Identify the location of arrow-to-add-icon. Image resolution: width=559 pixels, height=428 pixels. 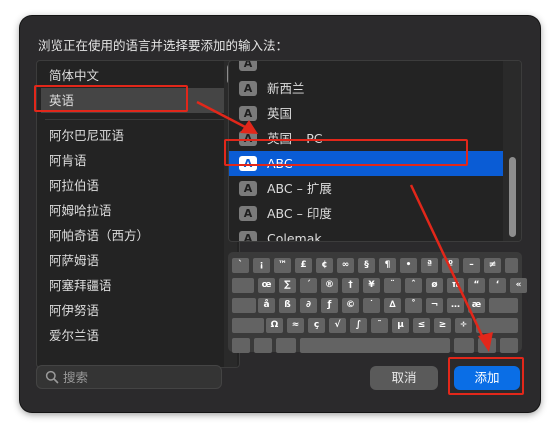
(451, 268).